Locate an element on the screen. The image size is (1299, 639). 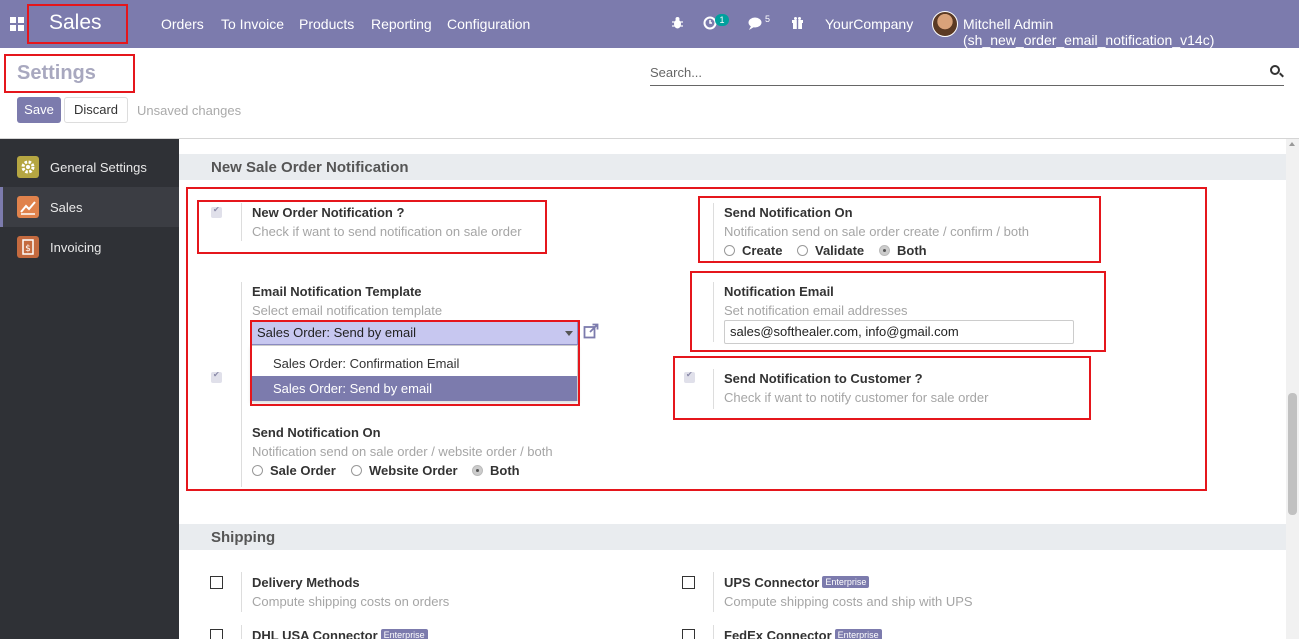
radio-both-customer-label: Both is located at coordinates (505, 470).